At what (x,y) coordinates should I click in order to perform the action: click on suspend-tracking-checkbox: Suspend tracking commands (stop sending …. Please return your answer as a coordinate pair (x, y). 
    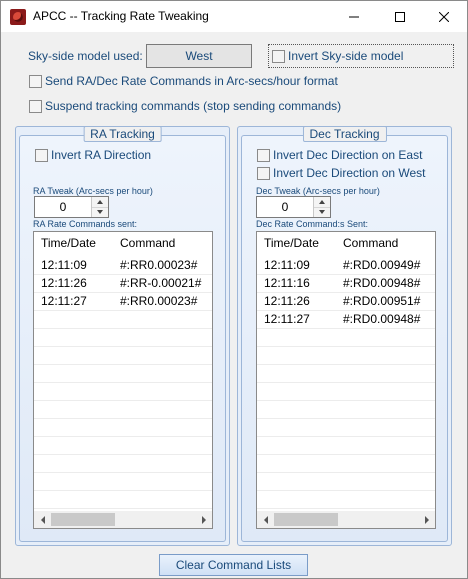
    Looking at the image, I should click on (185, 106).